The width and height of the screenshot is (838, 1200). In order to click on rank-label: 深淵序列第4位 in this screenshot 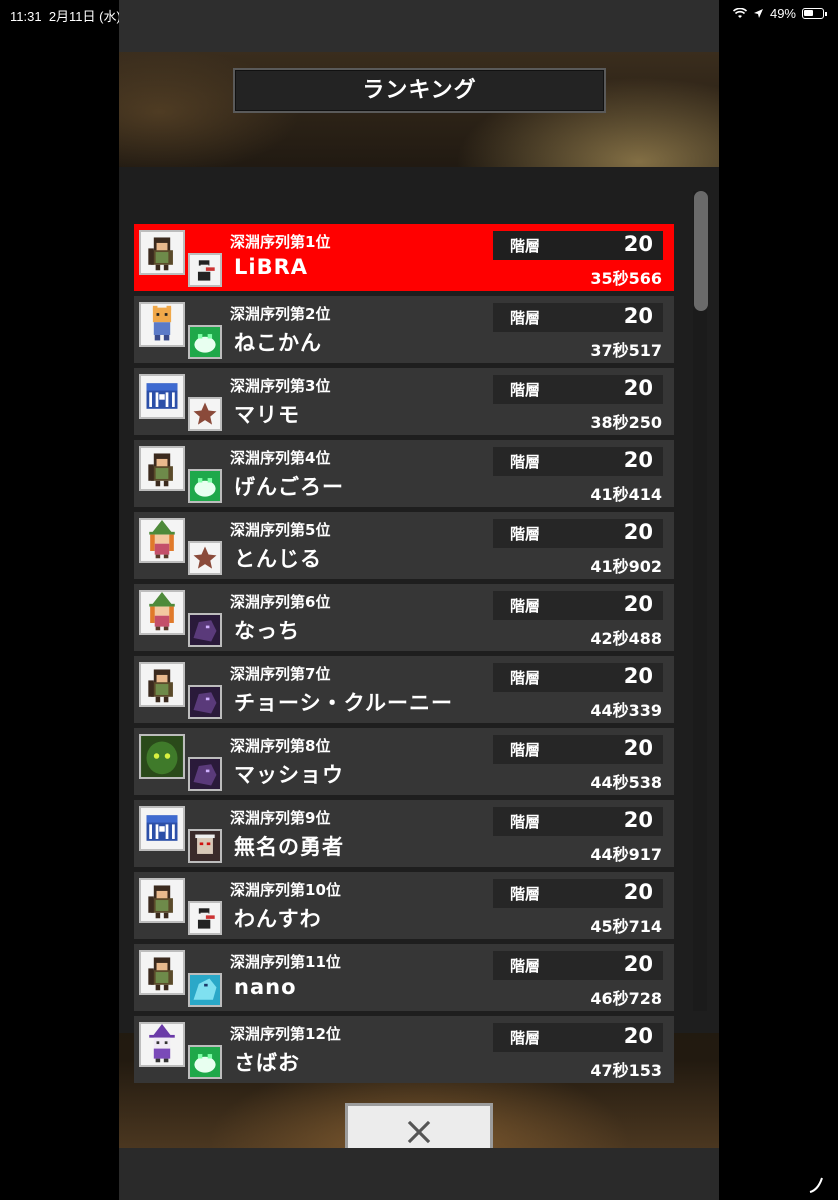, I will do `click(280, 458)`.